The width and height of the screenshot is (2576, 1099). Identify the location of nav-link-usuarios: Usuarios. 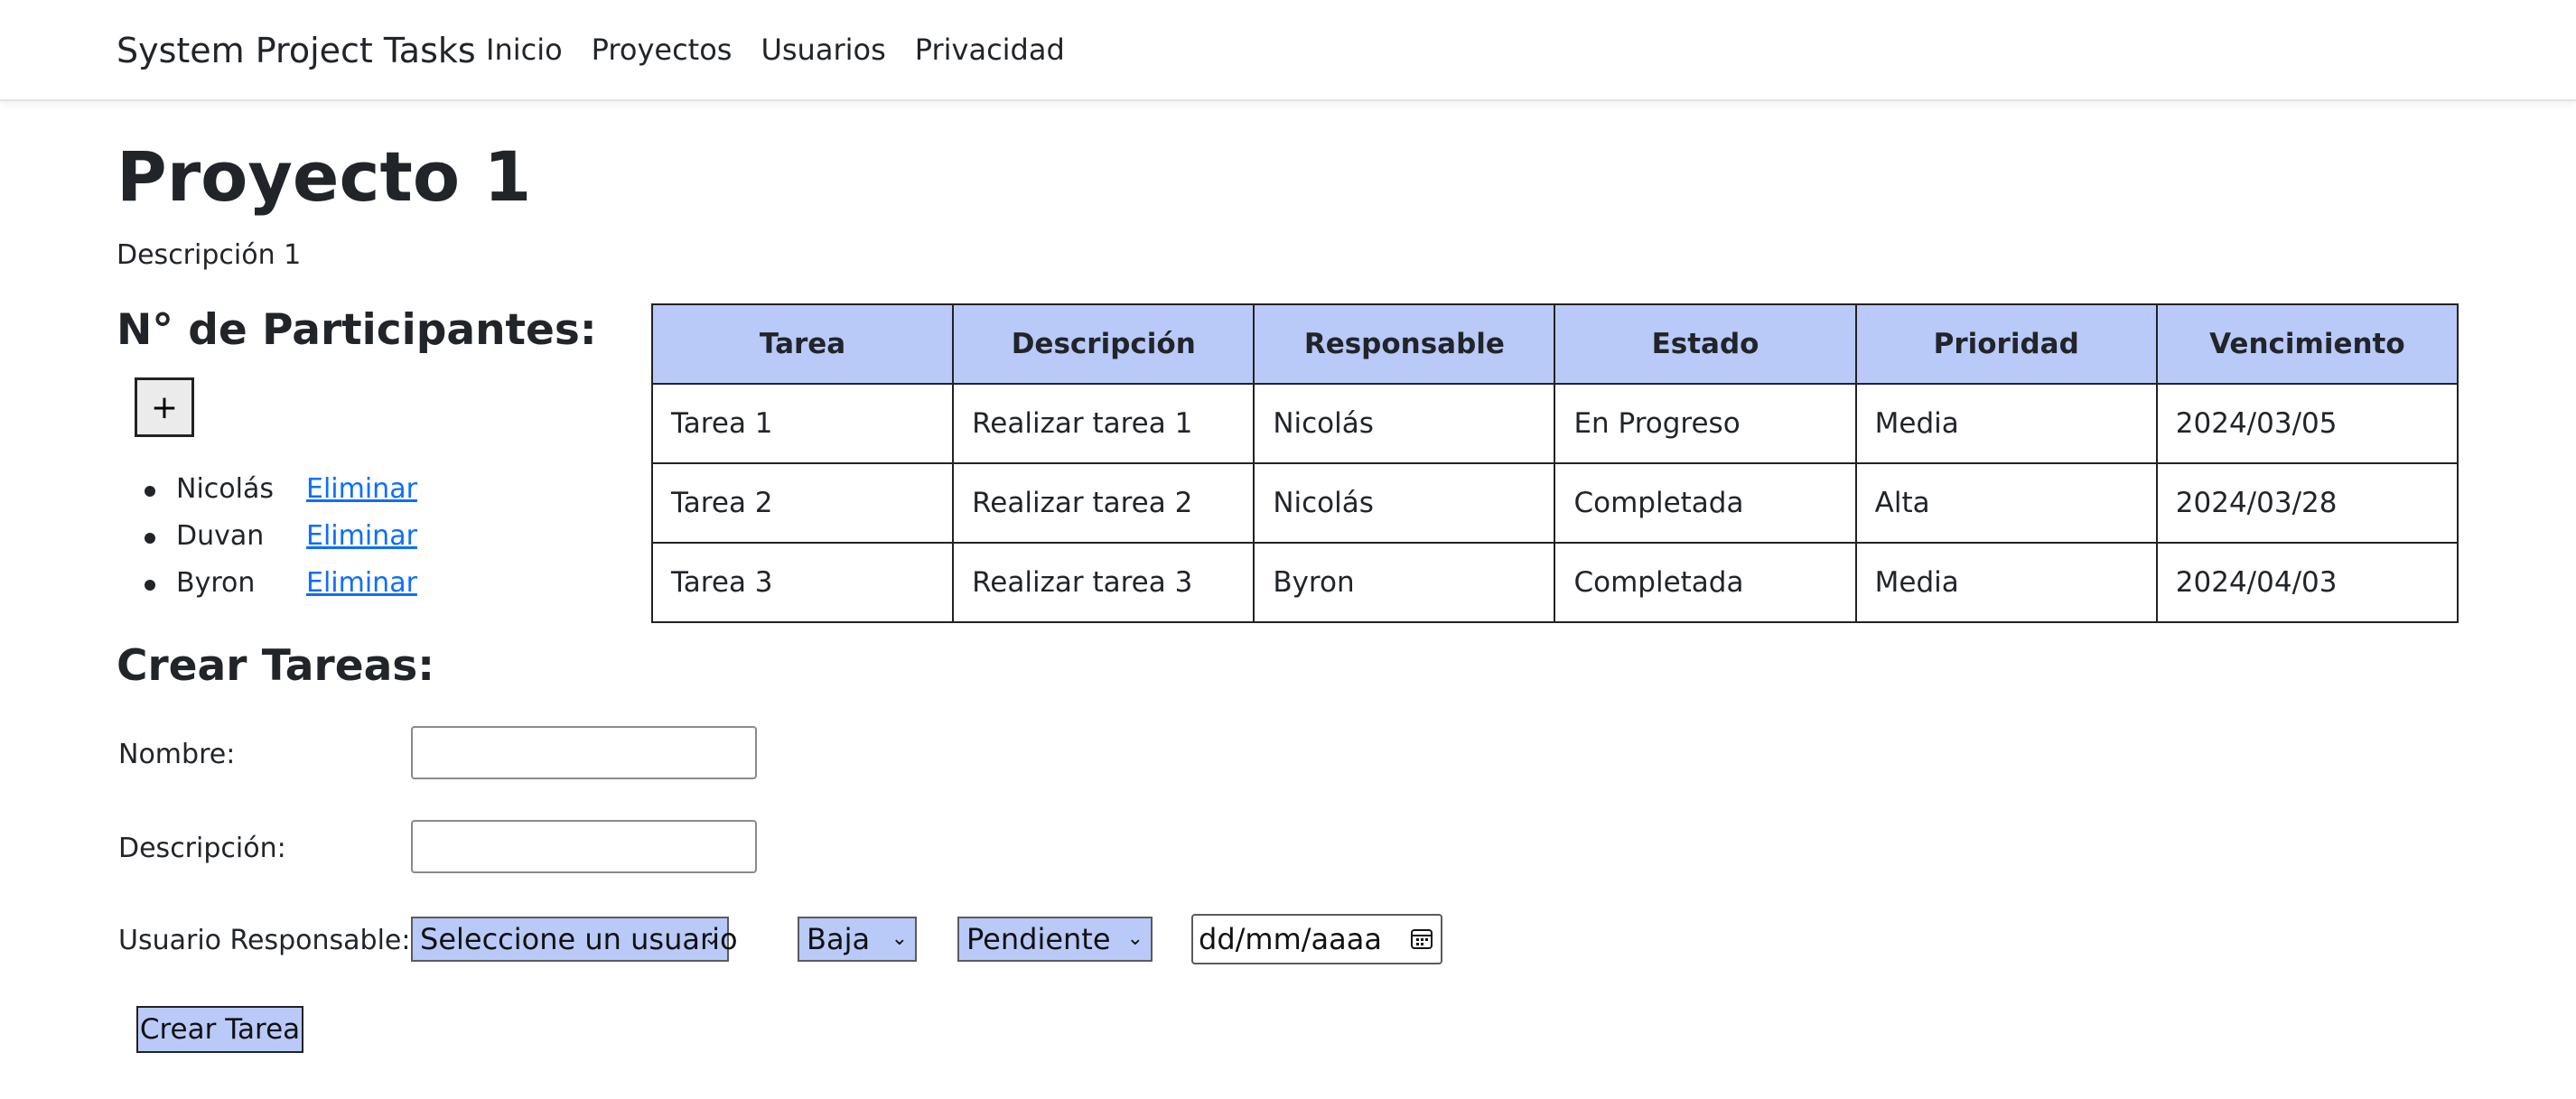
(823, 50).